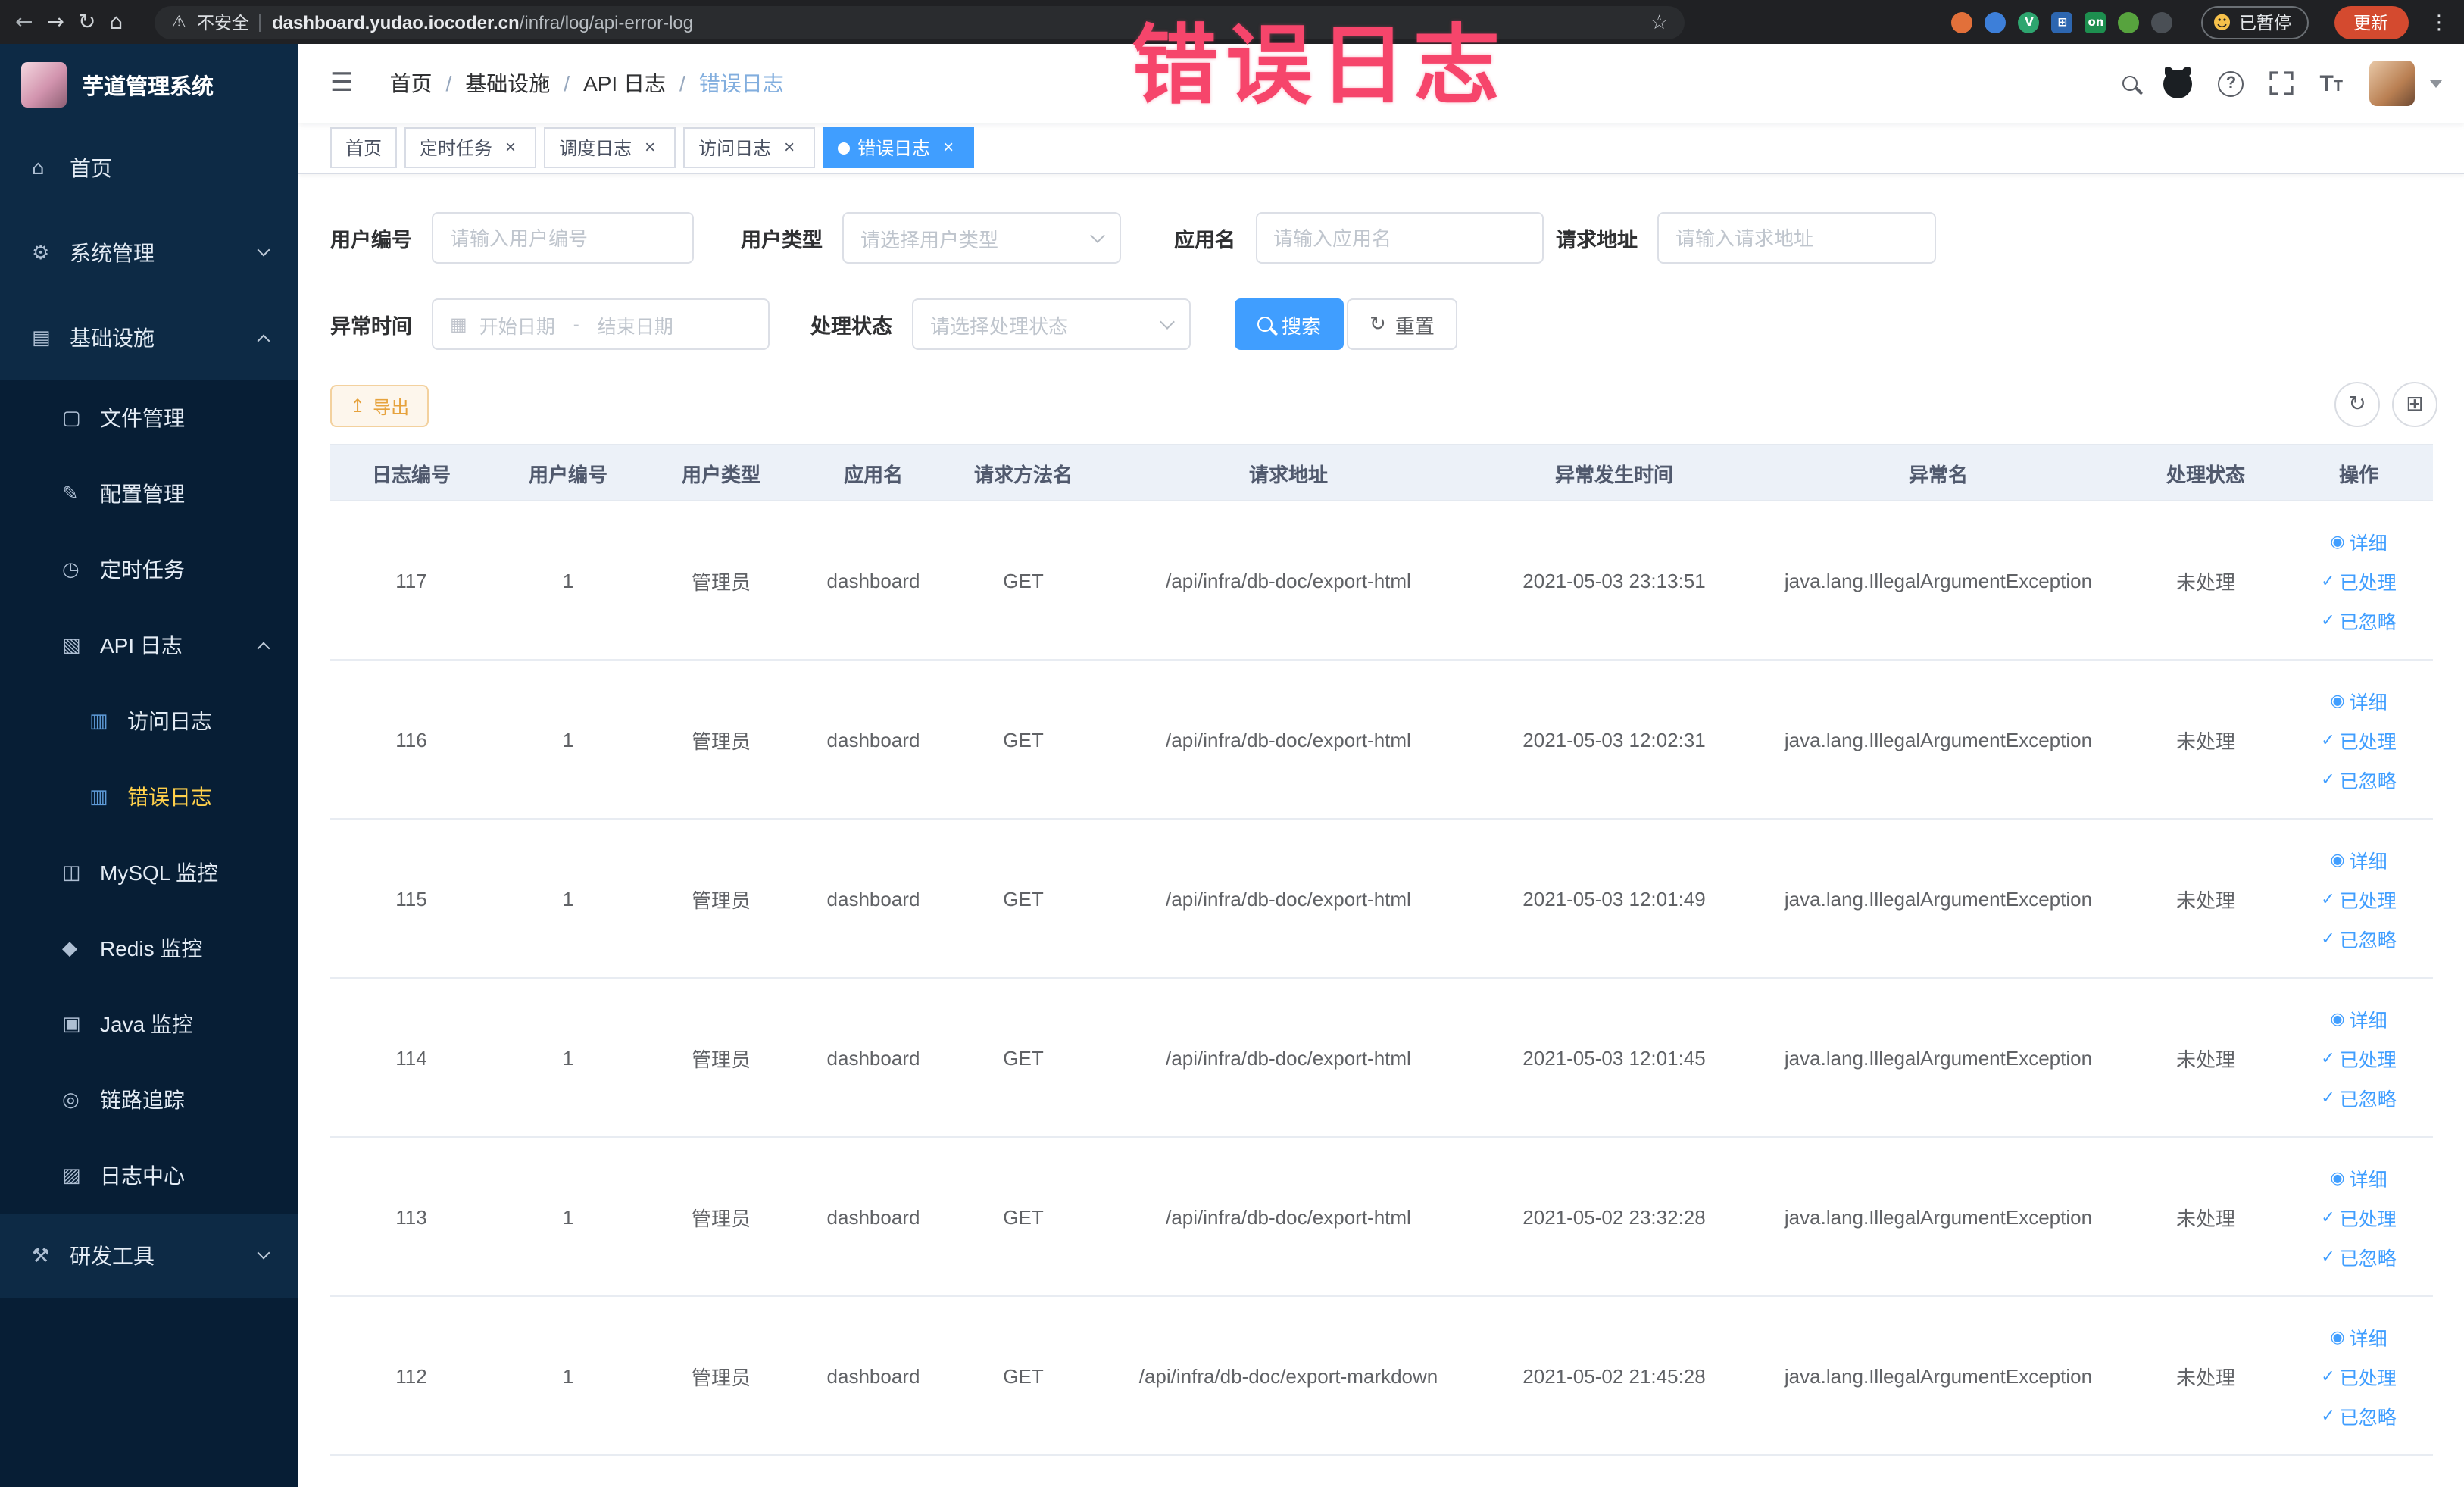  What do you see at coordinates (2328, 1057) in the screenshot?
I see `check-icon: ✓` at bounding box center [2328, 1057].